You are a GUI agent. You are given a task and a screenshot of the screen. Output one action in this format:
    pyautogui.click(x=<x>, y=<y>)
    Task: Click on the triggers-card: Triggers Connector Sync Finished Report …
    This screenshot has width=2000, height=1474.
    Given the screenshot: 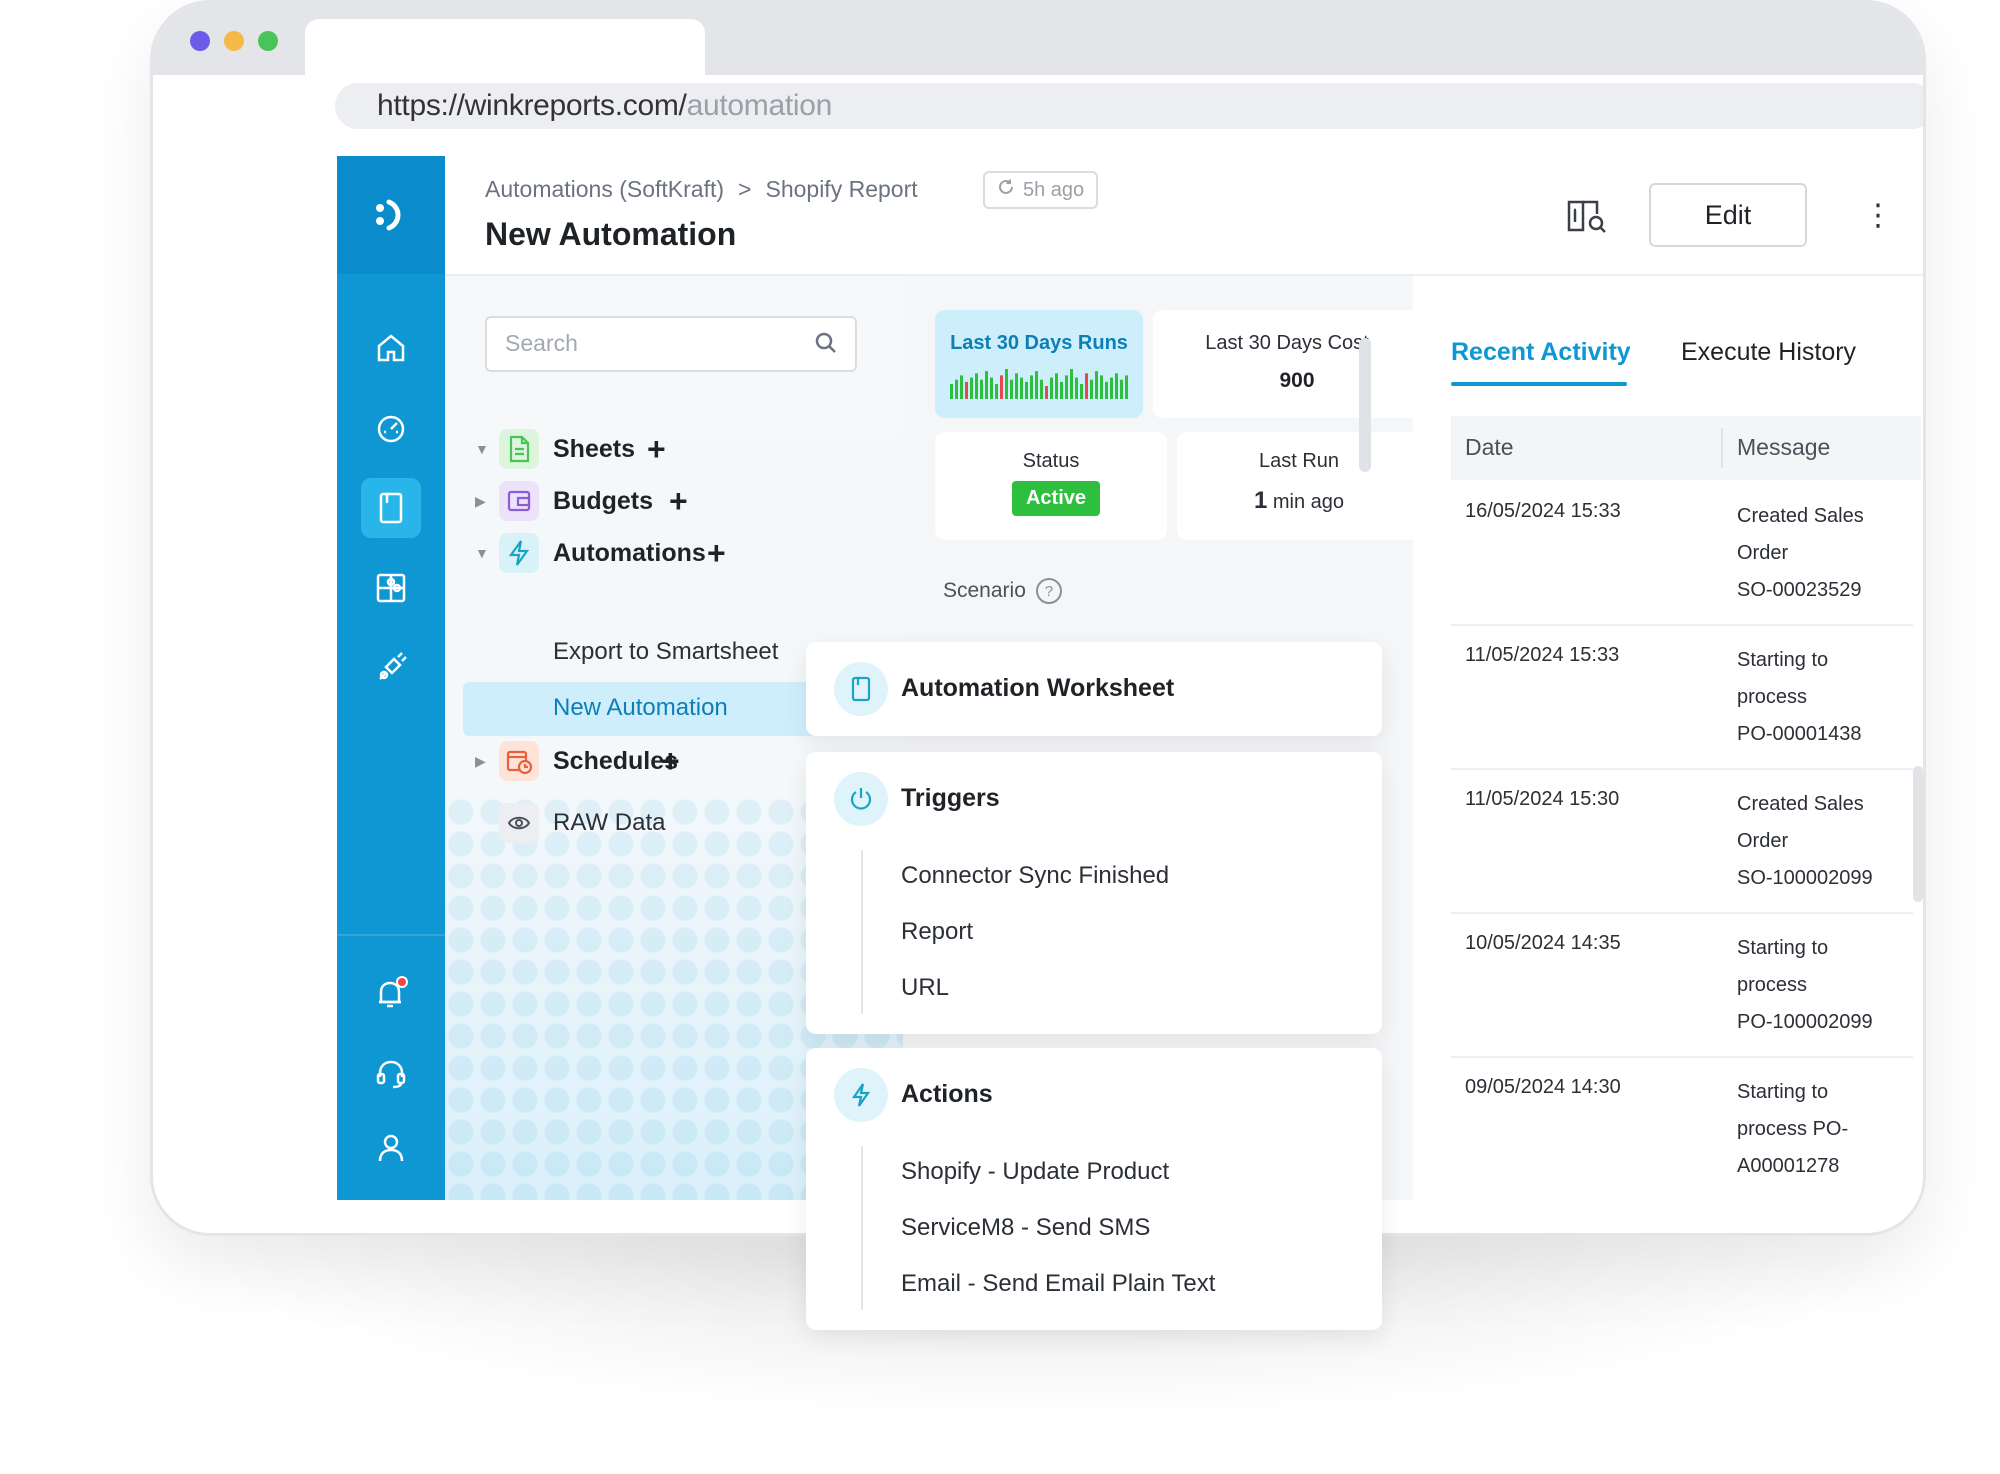 What is the action you would take?
    pyautogui.click(x=1094, y=893)
    